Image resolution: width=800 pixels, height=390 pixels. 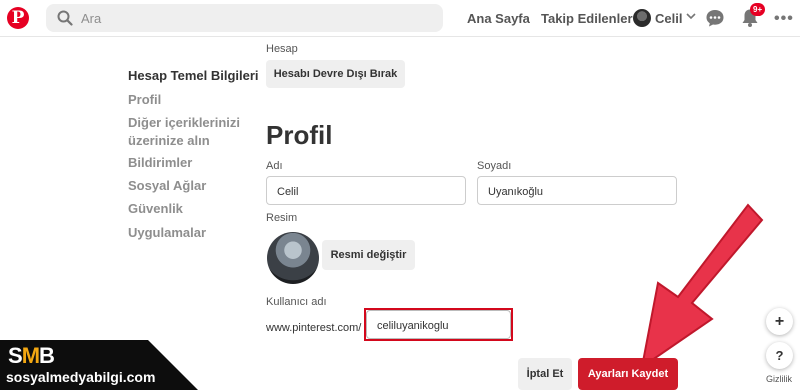 What do you see at coordinates (702, 286) in the screenshot?
I see `annotation-arrow-icon` at bounding box center [702, 286].